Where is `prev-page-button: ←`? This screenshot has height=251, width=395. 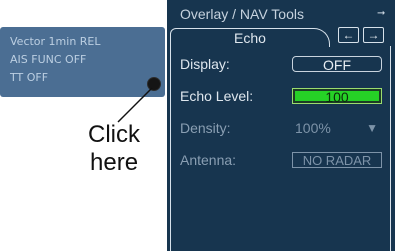 prev-page-button: ← is located at coordinates (348, 35).